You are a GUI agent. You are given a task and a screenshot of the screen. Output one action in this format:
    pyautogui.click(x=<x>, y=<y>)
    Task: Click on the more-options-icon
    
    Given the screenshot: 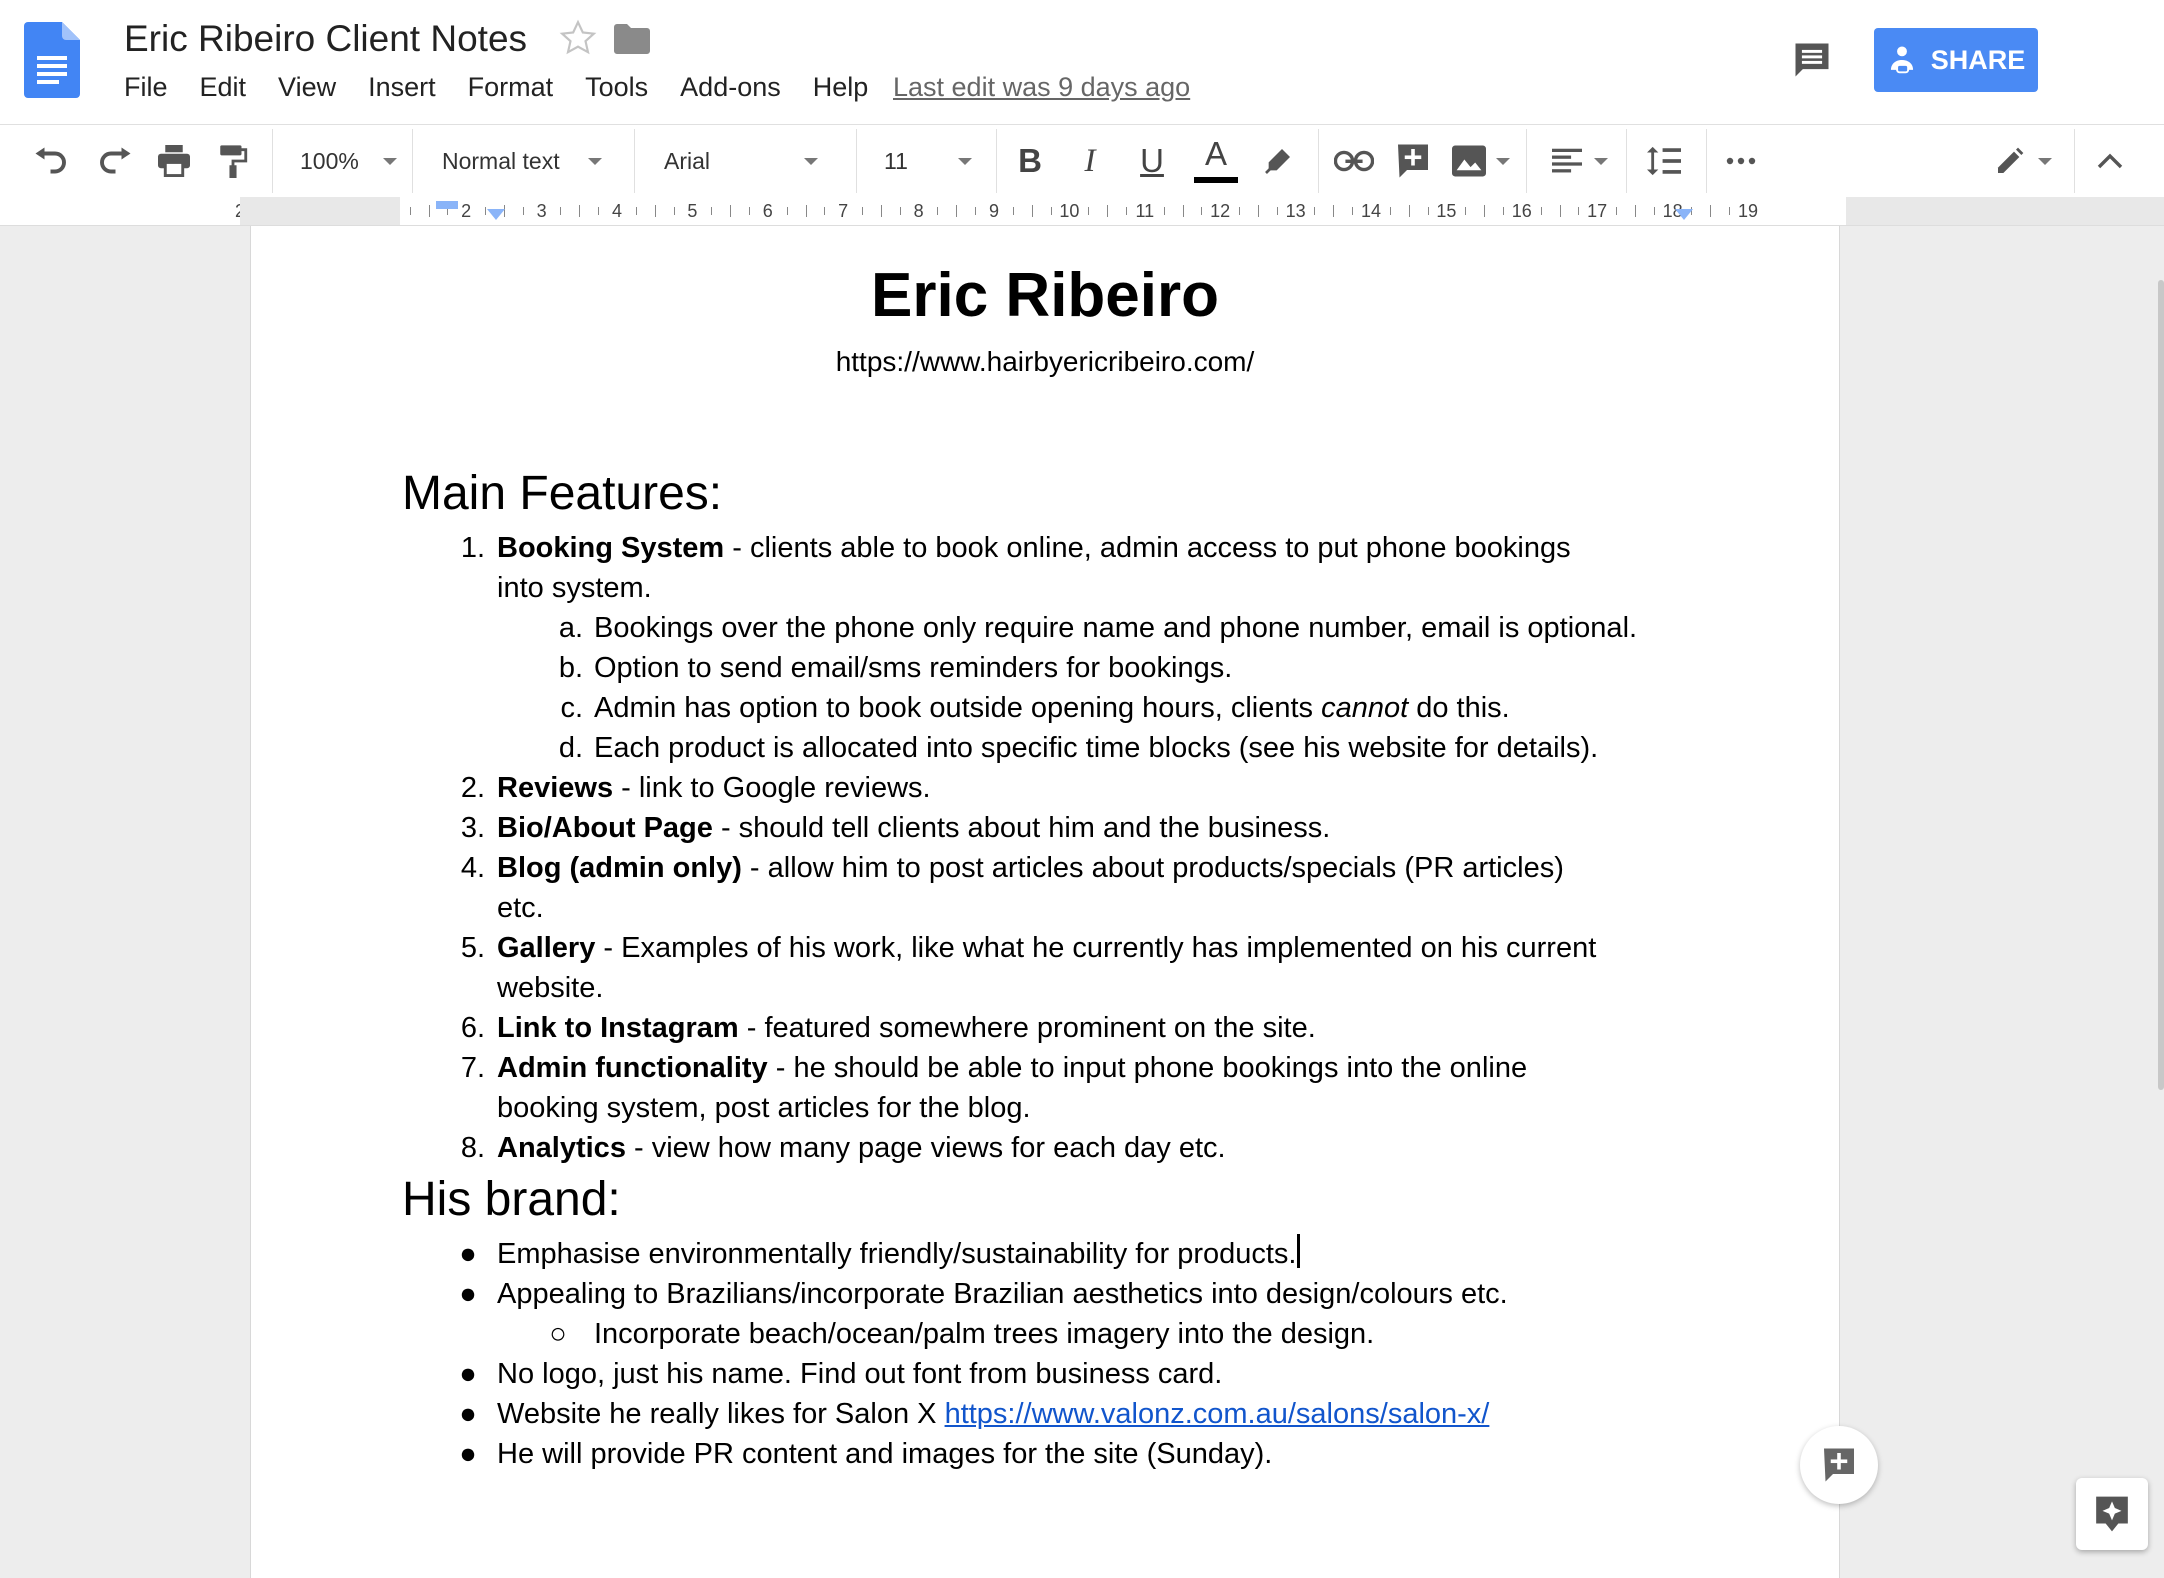 What is the action you would take?
    pyautogui.click(x=1741, y=161)
    